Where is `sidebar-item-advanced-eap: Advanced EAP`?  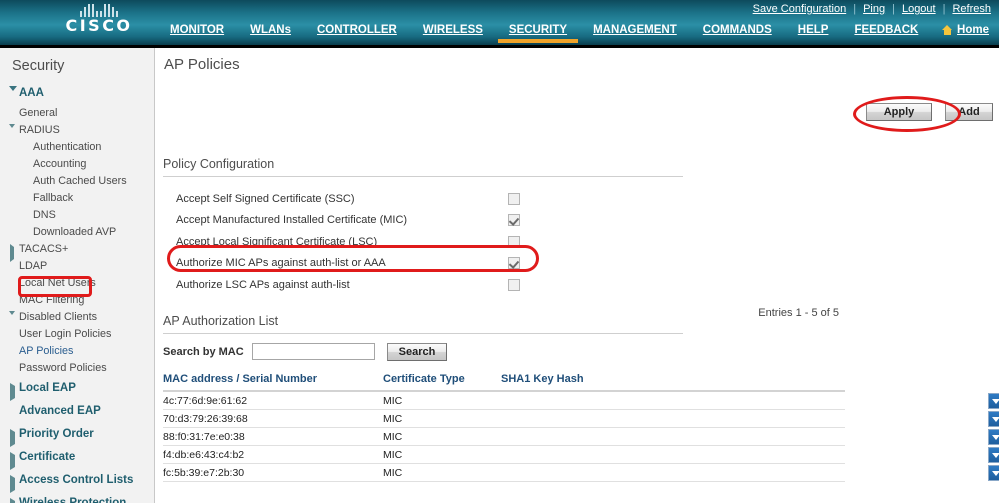 sidebar-item-advanced-eap: Advanced EAP is located at coordinates (77, 411).